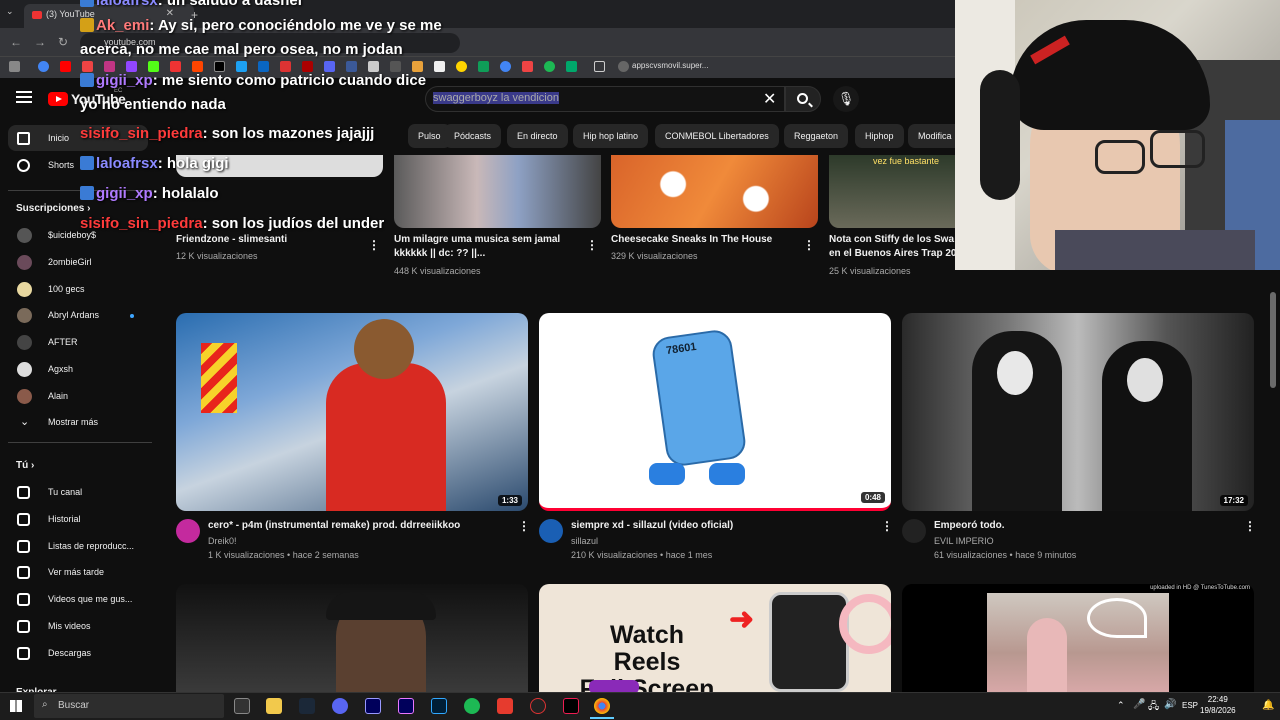  I want to click on scrollbar-thumb, so click(1273, 340).